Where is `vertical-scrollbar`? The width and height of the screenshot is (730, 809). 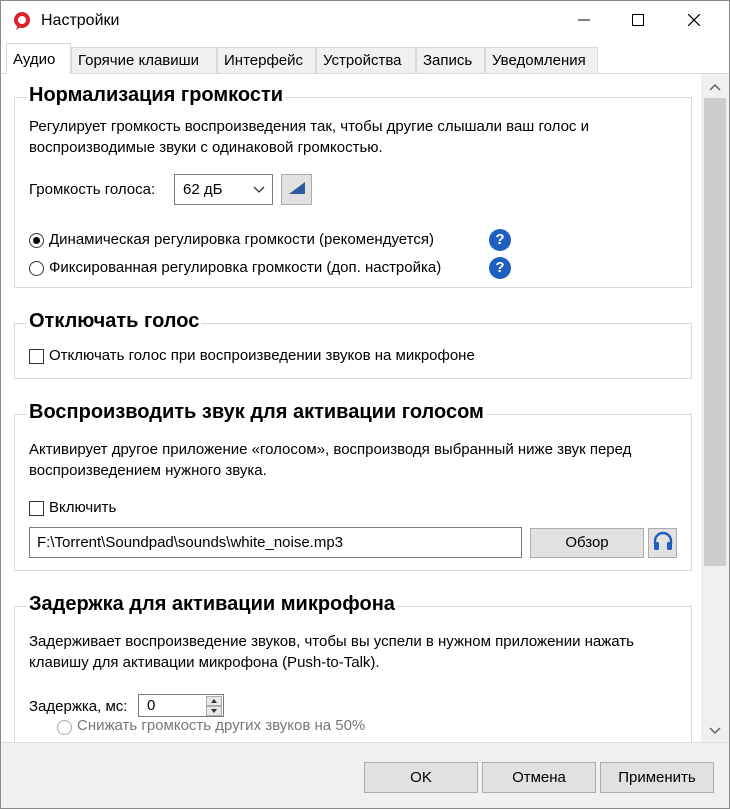 vertical-scrollbar is located at coordinates (715, 408).